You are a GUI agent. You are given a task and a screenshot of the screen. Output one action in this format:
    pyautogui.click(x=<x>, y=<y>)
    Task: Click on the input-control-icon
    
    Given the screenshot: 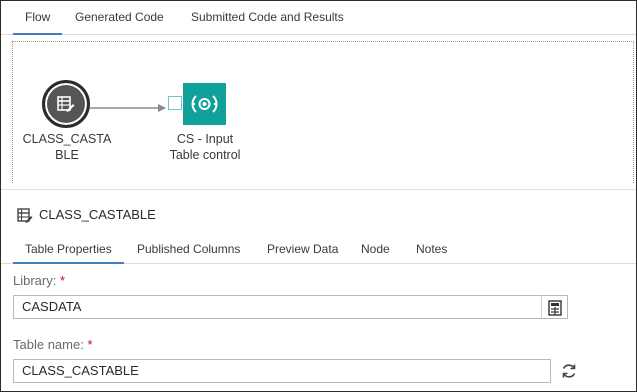 What is the action you would take?
    pyautogui.click(x=204, y=104)
    